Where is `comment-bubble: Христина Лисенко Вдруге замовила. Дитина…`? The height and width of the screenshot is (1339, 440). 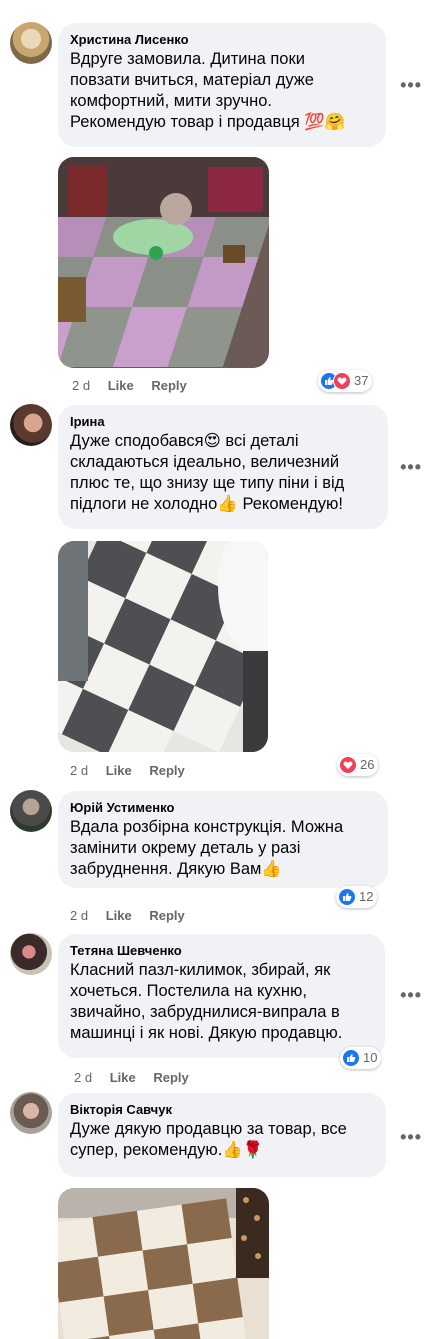 comment-bubble: Христина Лисенко Вдруге замовила. Дитина… is located at coordinates (222, 85).